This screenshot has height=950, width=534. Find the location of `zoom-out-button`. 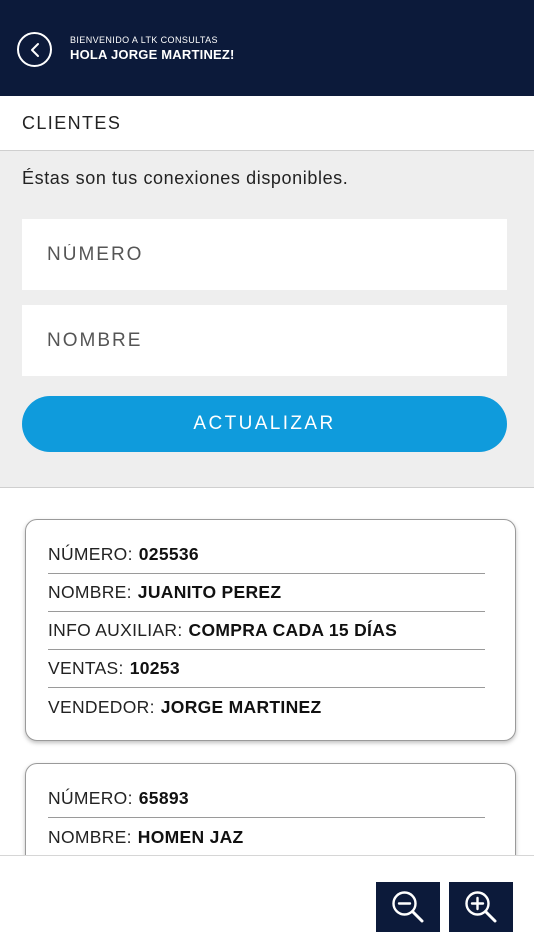

zoom-out-button is located at coordinates (408, 907).